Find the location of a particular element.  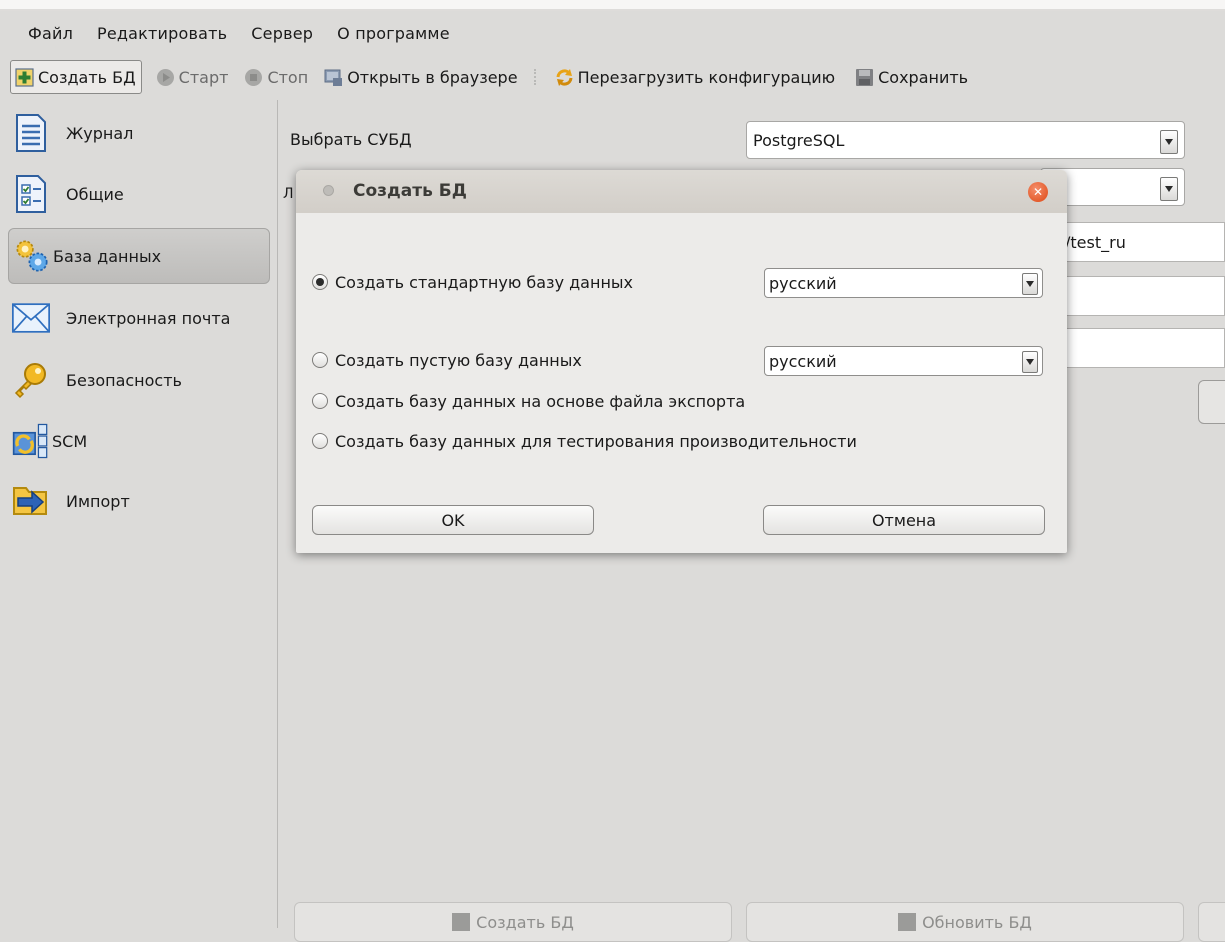

sidebar-item-label: Безопасность is located at coordinates (124, 380).